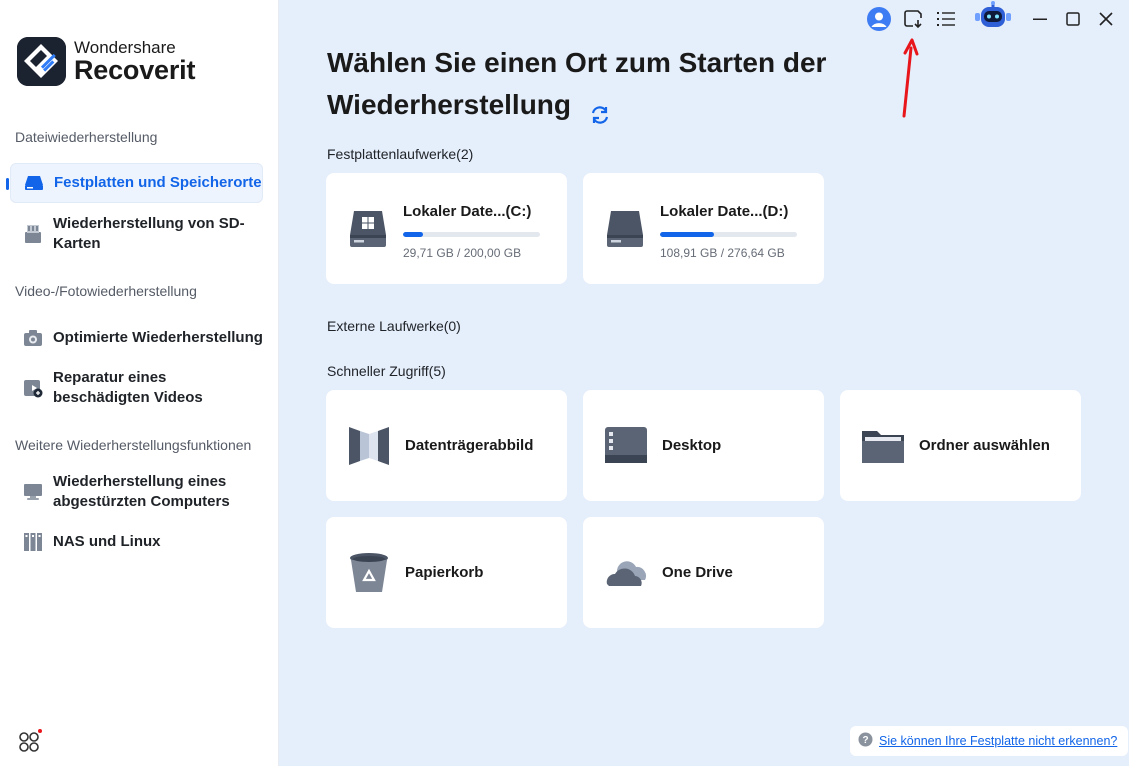  I want to click on quick-item-disk-image: Datenträgerabbild, so click(446, 445).